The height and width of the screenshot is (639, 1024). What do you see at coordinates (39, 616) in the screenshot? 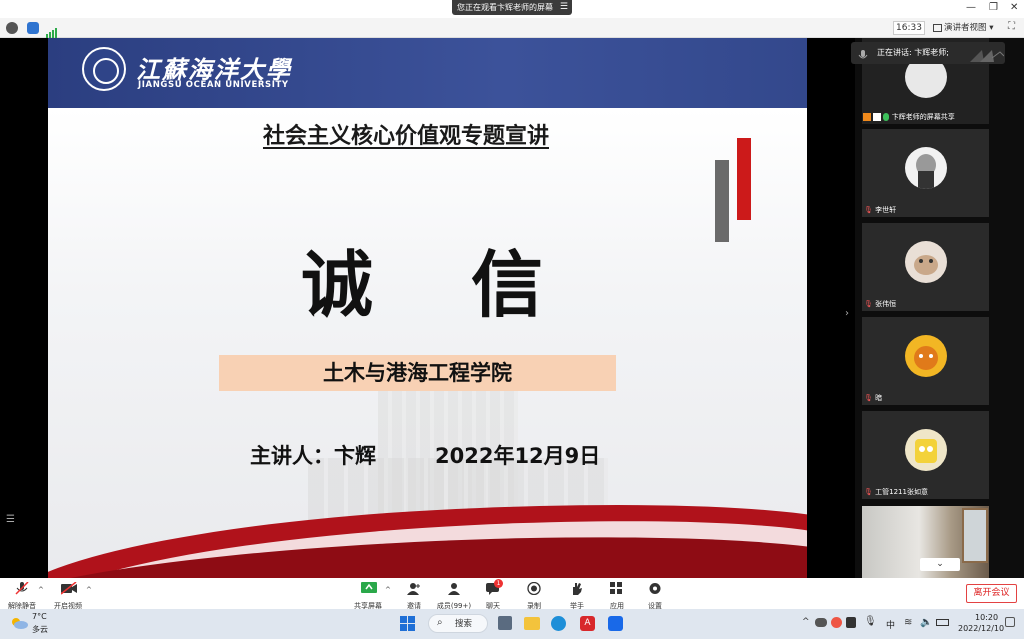
I see `weather-temp: 7°C` at bounding box center [39, 616].